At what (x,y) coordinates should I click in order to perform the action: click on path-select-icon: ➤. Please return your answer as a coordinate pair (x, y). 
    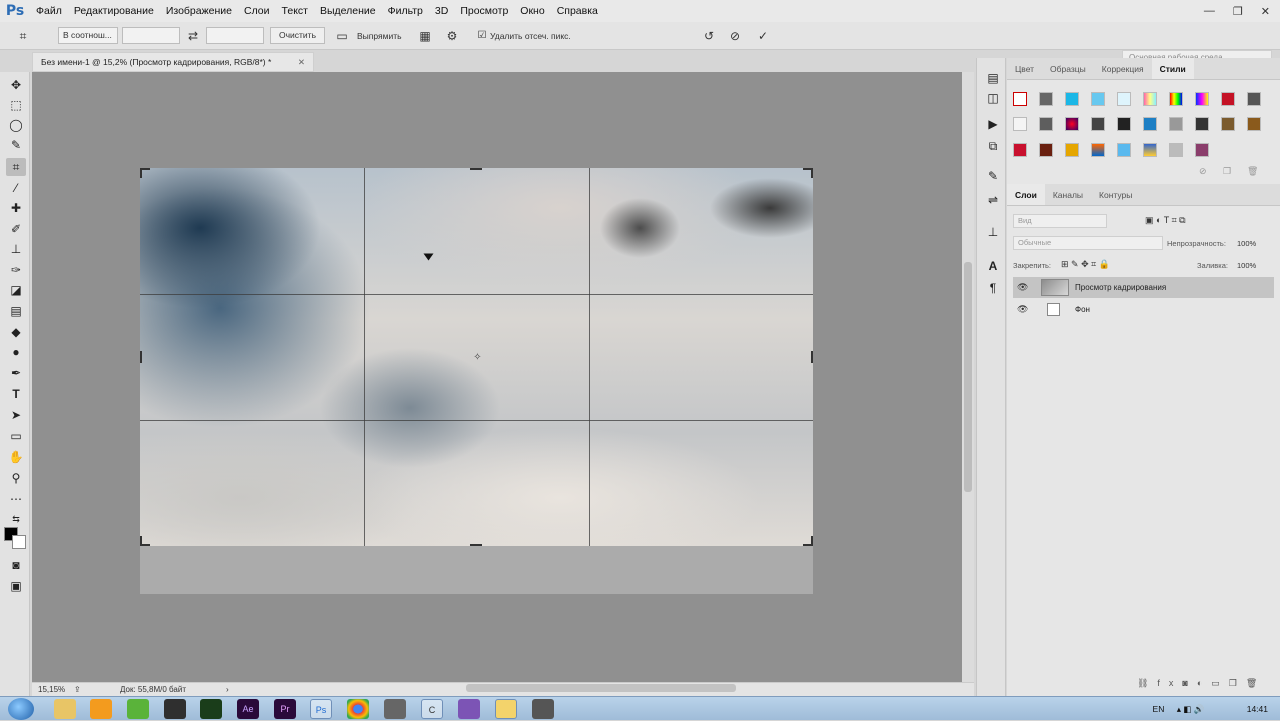
    Looking at the image, I should click on (16, 415).